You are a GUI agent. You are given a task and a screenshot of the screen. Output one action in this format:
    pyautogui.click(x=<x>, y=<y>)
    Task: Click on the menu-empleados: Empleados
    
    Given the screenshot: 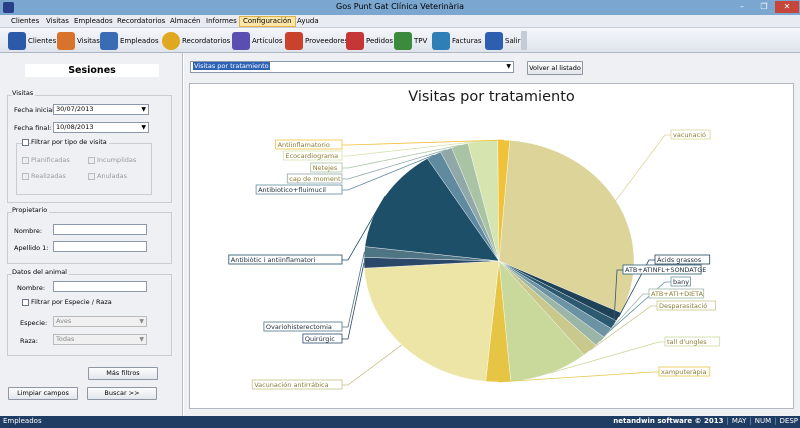 What is the action you would take?
    pyautogui.click(x=93, y=21)
    